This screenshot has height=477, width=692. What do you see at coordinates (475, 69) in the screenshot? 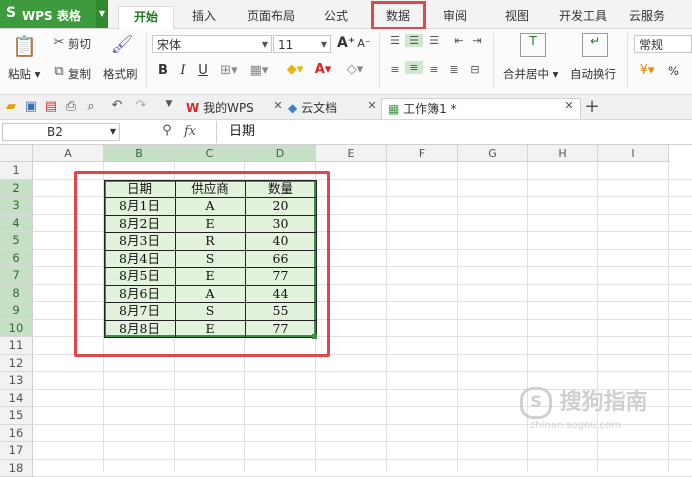
I see `distributed-icon: ⊟` at bounding box center [475, 69].